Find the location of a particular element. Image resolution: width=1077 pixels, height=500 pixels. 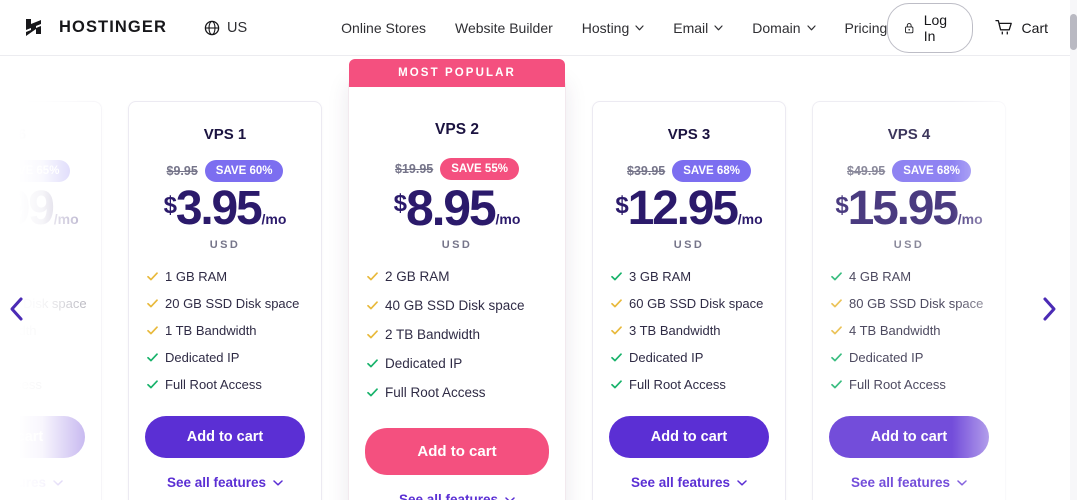

feature-item: 2 TB Bandwidth is located at coordinates (458, 334).